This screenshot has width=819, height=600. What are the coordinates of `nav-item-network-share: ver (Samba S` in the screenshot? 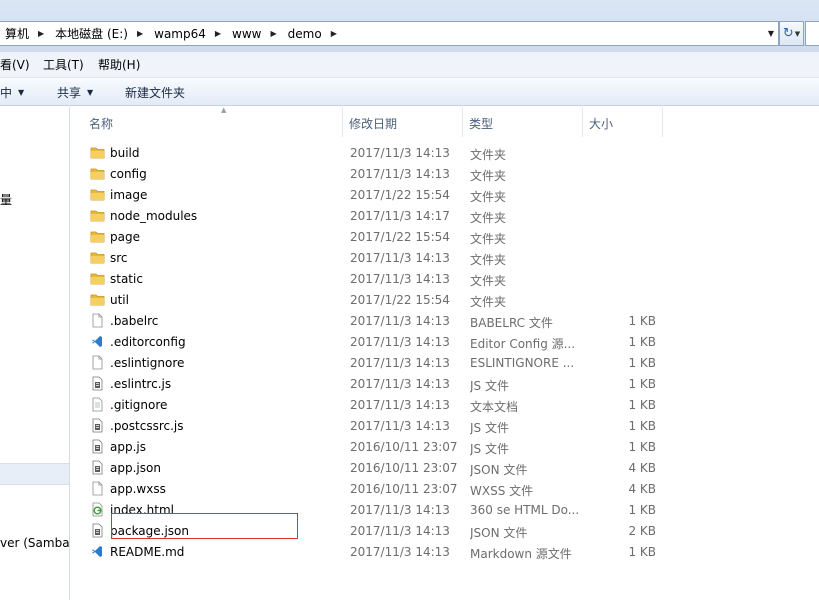 It's located at (34, 543).